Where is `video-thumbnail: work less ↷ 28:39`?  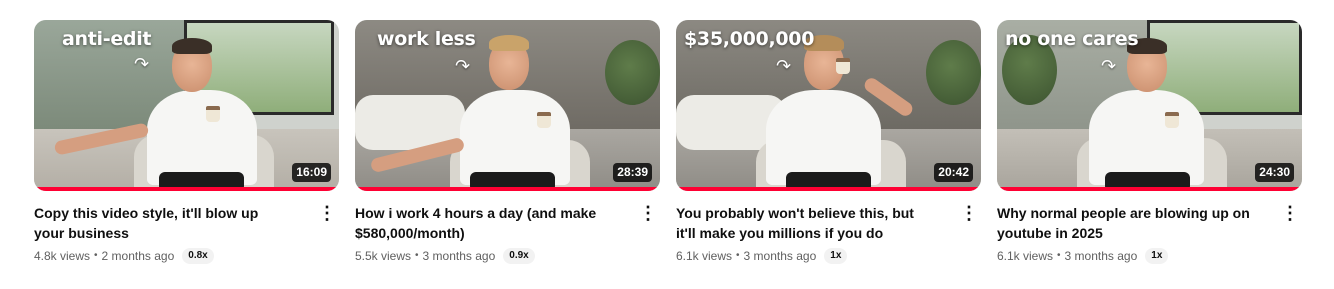
video-thumbnail: work less ↷ 28:39 is located at coordinates (507, 105).